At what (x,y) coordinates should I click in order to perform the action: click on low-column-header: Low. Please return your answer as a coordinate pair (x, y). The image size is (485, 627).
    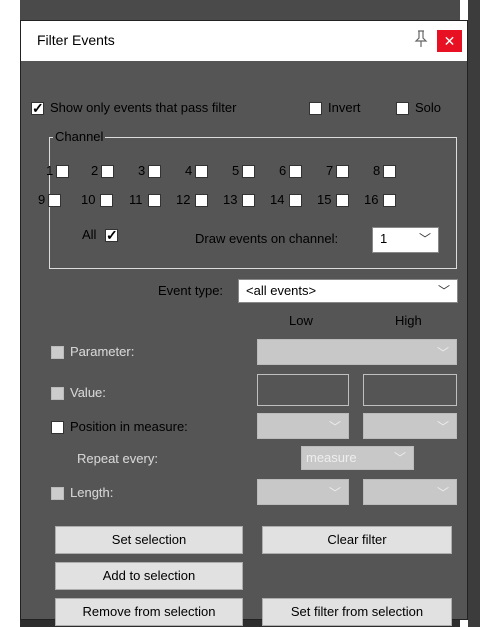
    Looking at the image, I should click on (301, 320).